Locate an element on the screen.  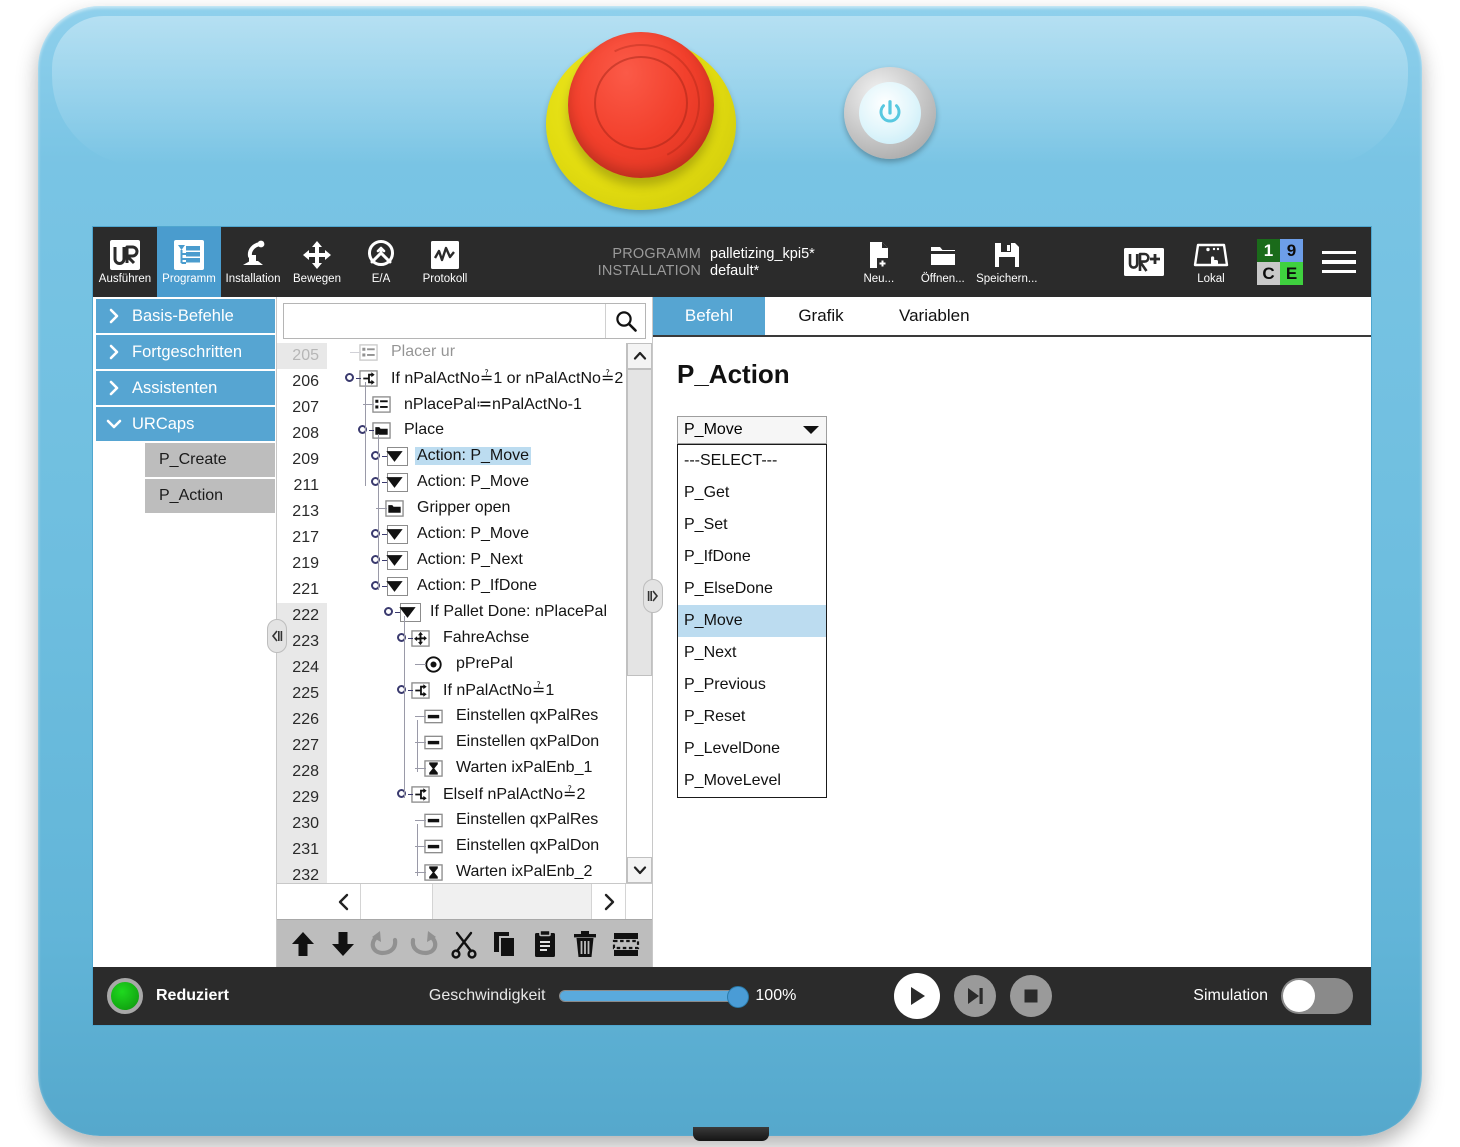
delete-button is located at coordinates (585, 944).